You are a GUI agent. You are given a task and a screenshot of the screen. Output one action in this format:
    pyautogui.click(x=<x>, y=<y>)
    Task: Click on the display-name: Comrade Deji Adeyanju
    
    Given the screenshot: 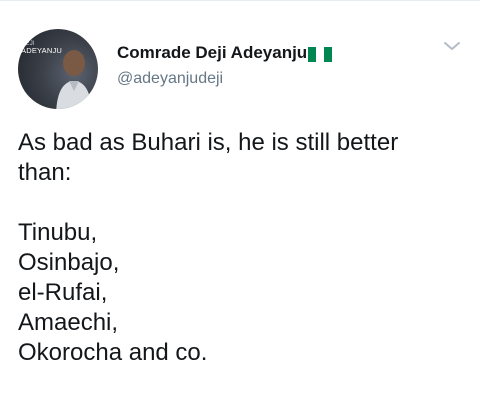 What is the action you would take?
    pyautogui.click(x=212, y=53)
    